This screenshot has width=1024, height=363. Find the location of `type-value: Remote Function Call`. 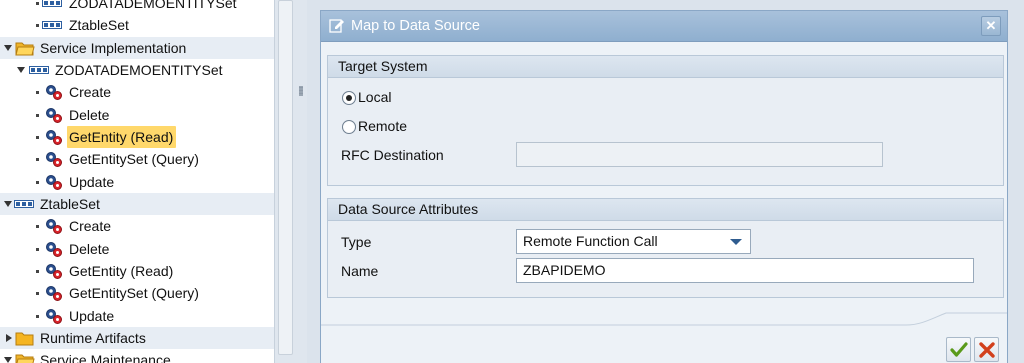

type-value: Remote Function Call is located at coordinates (590, 241).